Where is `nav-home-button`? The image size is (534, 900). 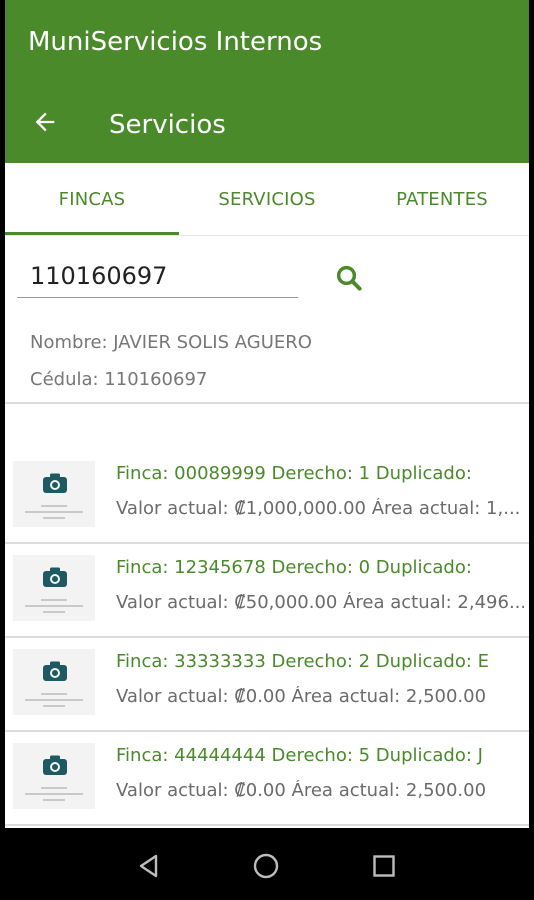
nav-home-button is located at coordinates (266, 866).